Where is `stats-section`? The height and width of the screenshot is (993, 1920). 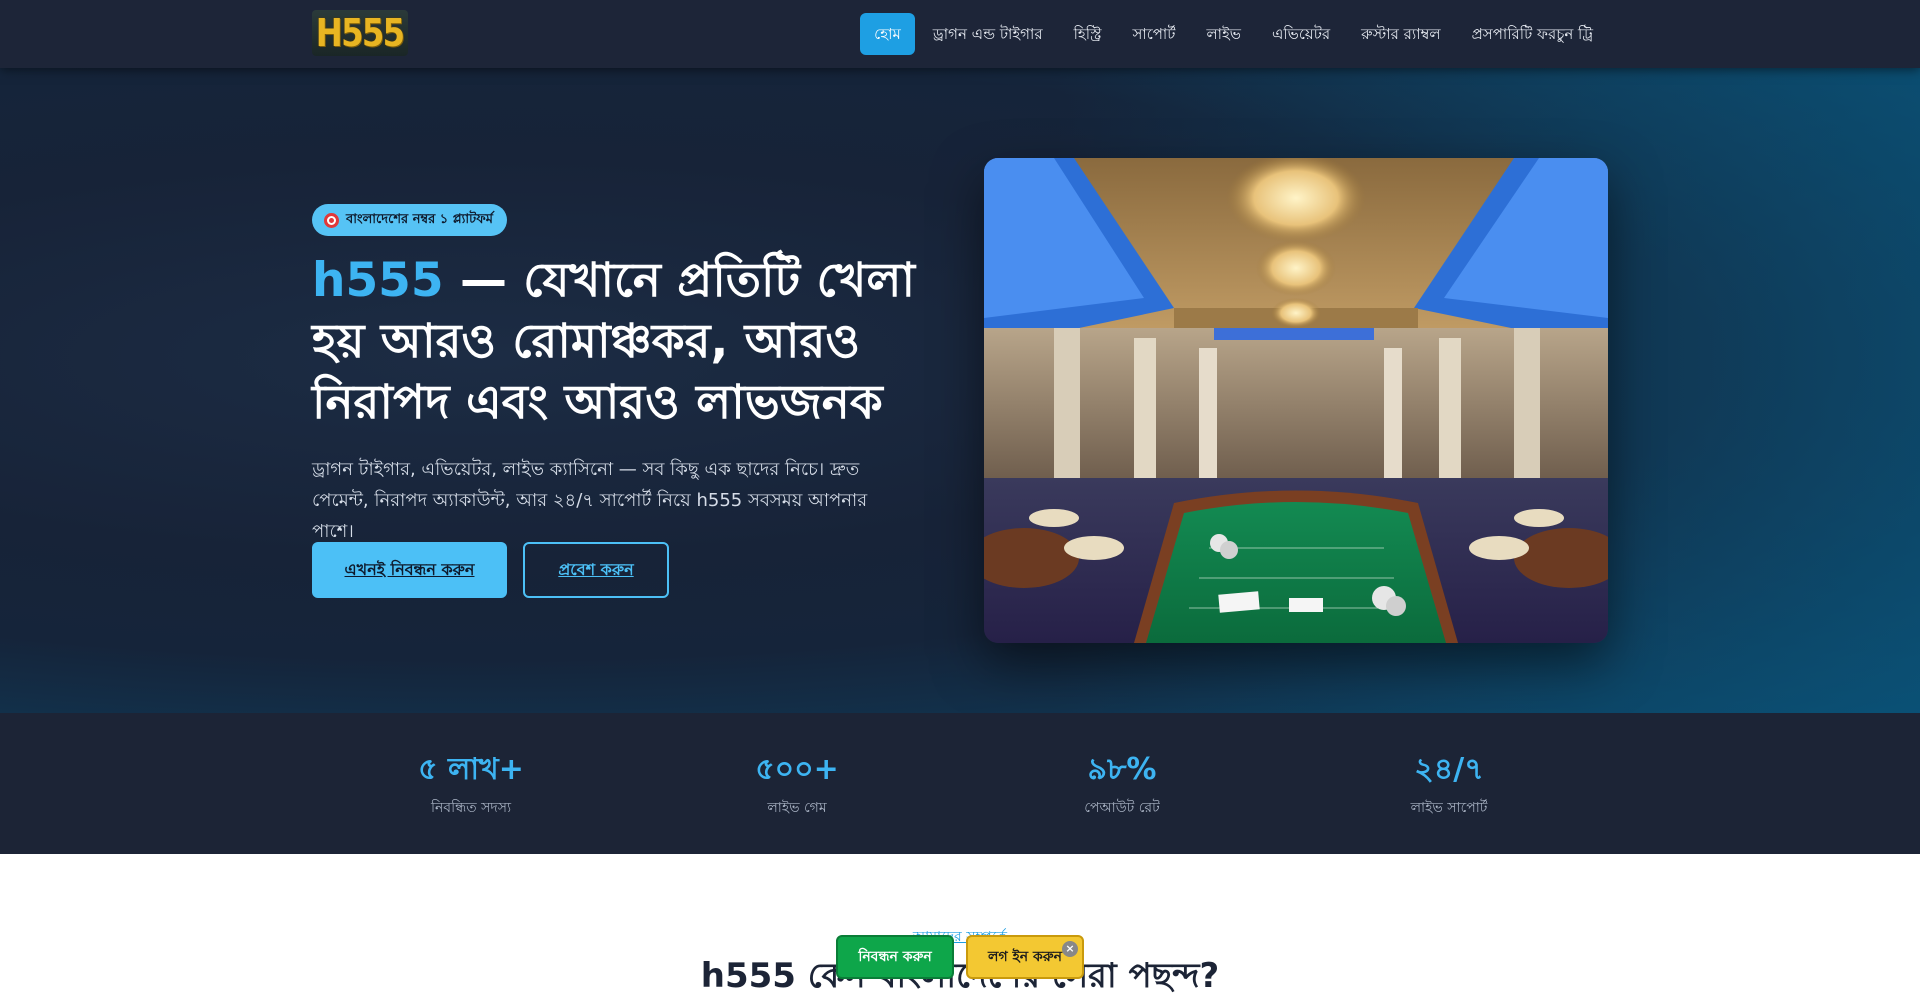 stats-section is located at coordinates (960, 783).